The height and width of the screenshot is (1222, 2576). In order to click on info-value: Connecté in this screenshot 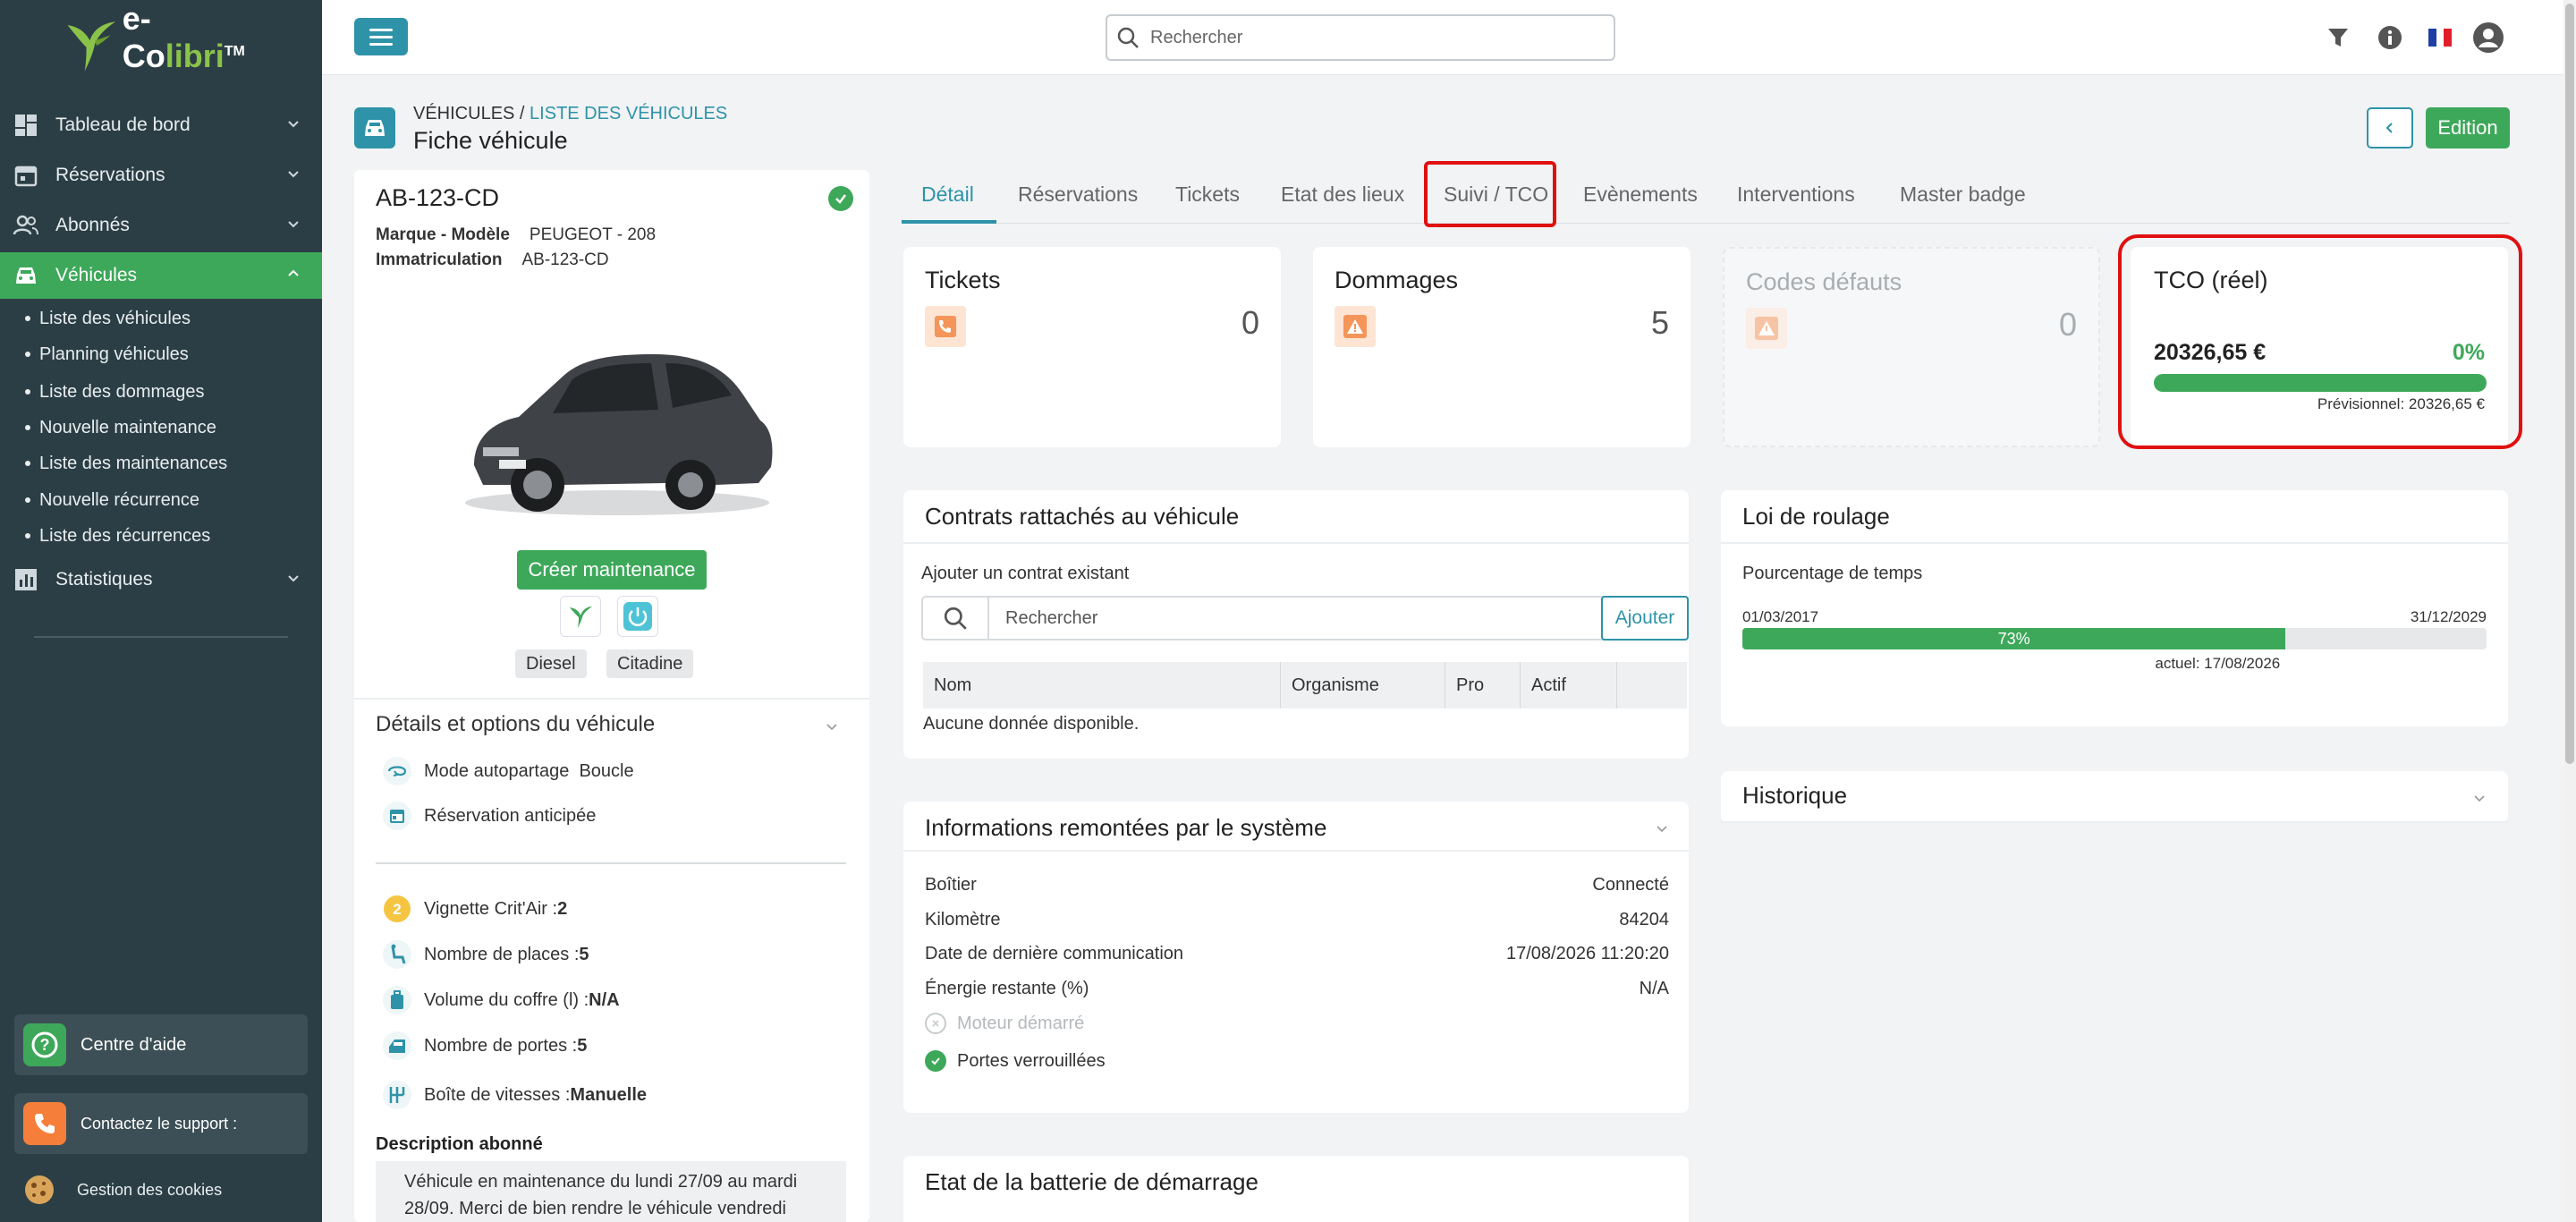, I will do `click(1630, 885)`.